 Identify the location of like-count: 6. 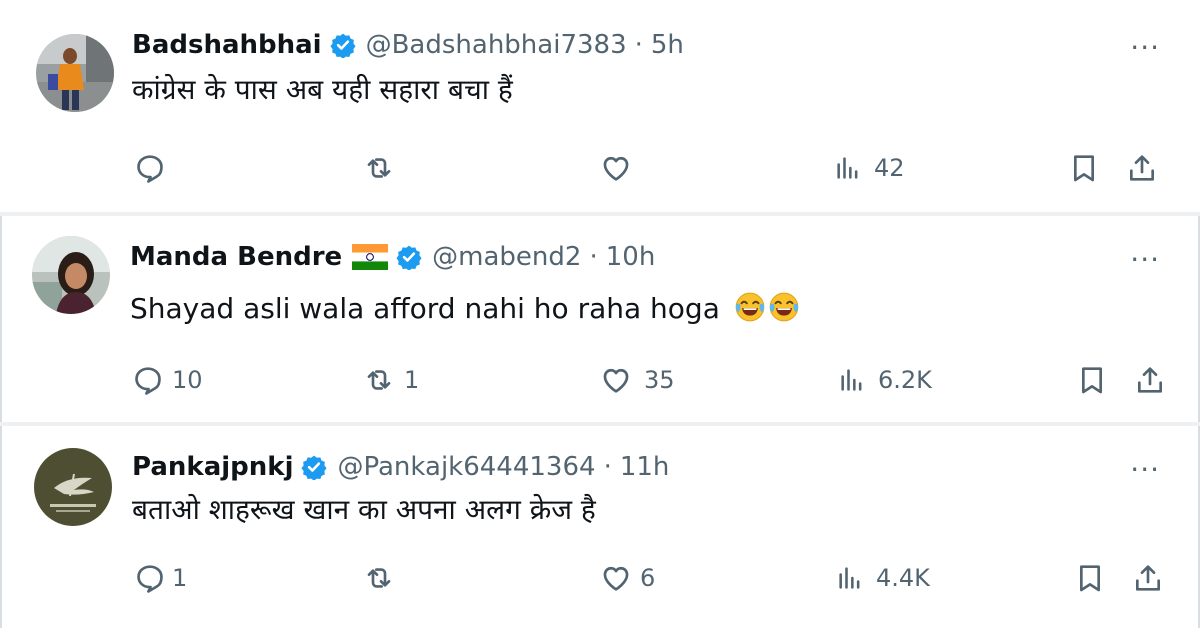
(648, 578).